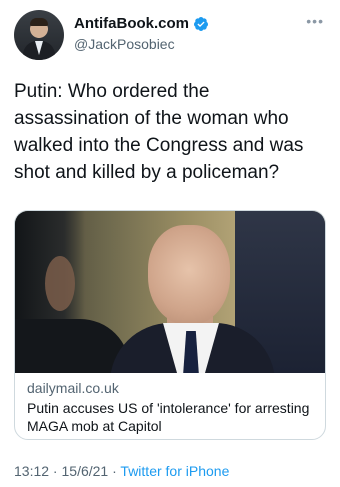 The height and width of the screenshot is (487, 340). I want to click on author-handle: @JackPosobiec, so click(141, 44).